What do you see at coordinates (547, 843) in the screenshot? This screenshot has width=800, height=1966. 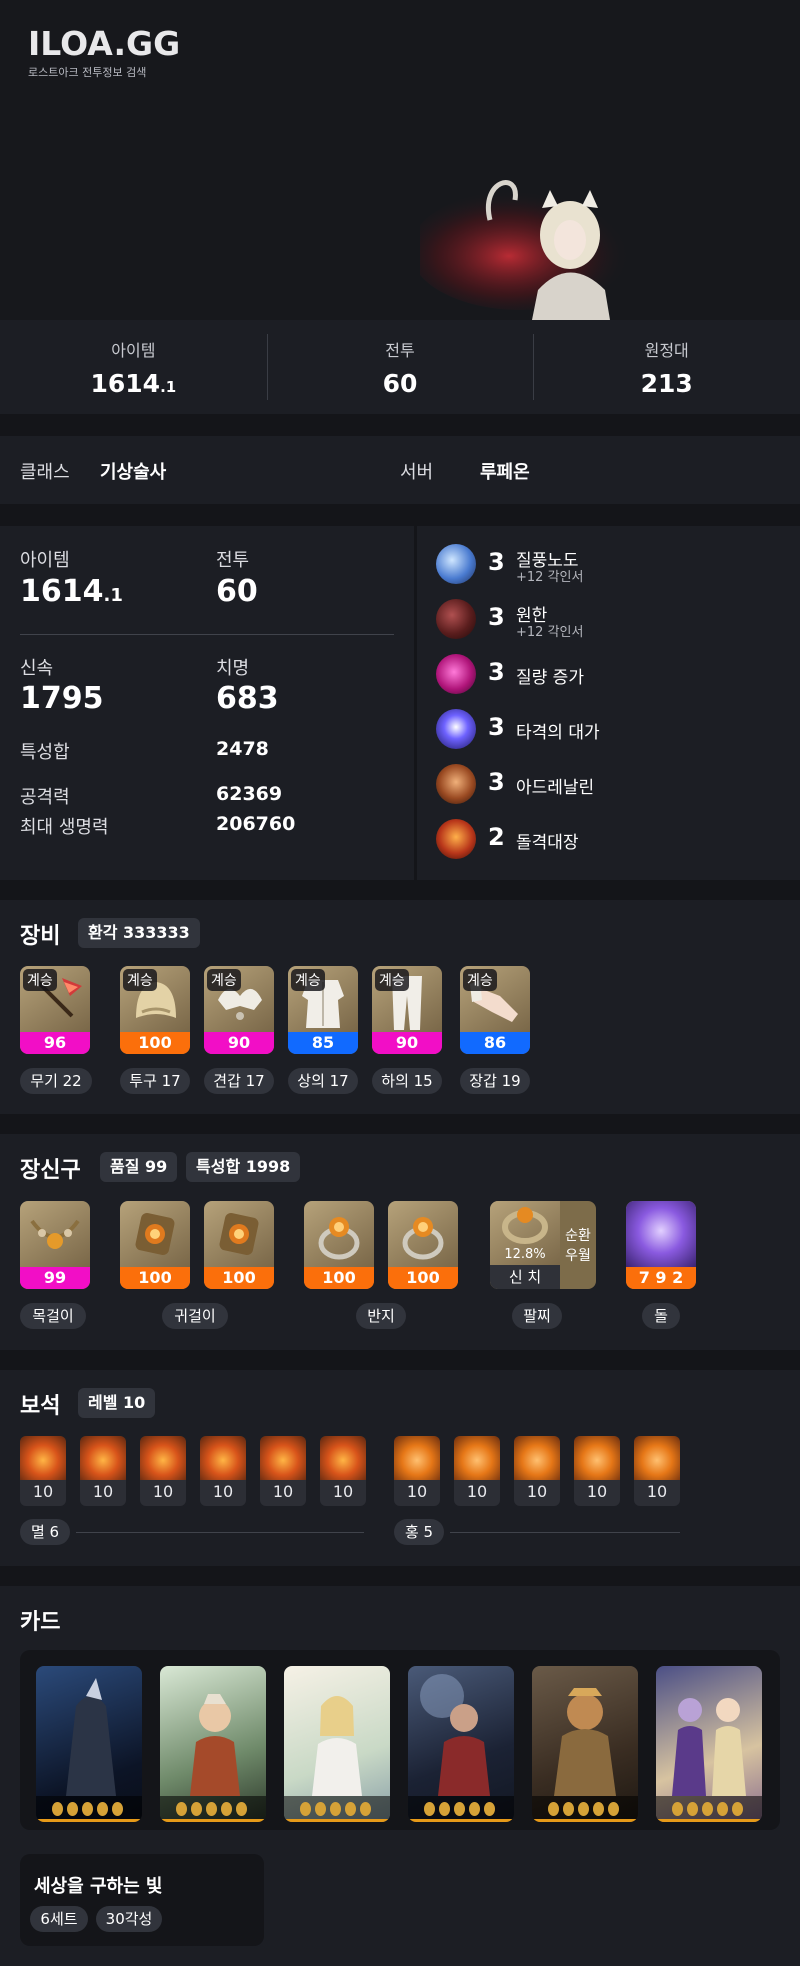 I see `engraving-name: 돌격대장` at bounding box center [547, 843].